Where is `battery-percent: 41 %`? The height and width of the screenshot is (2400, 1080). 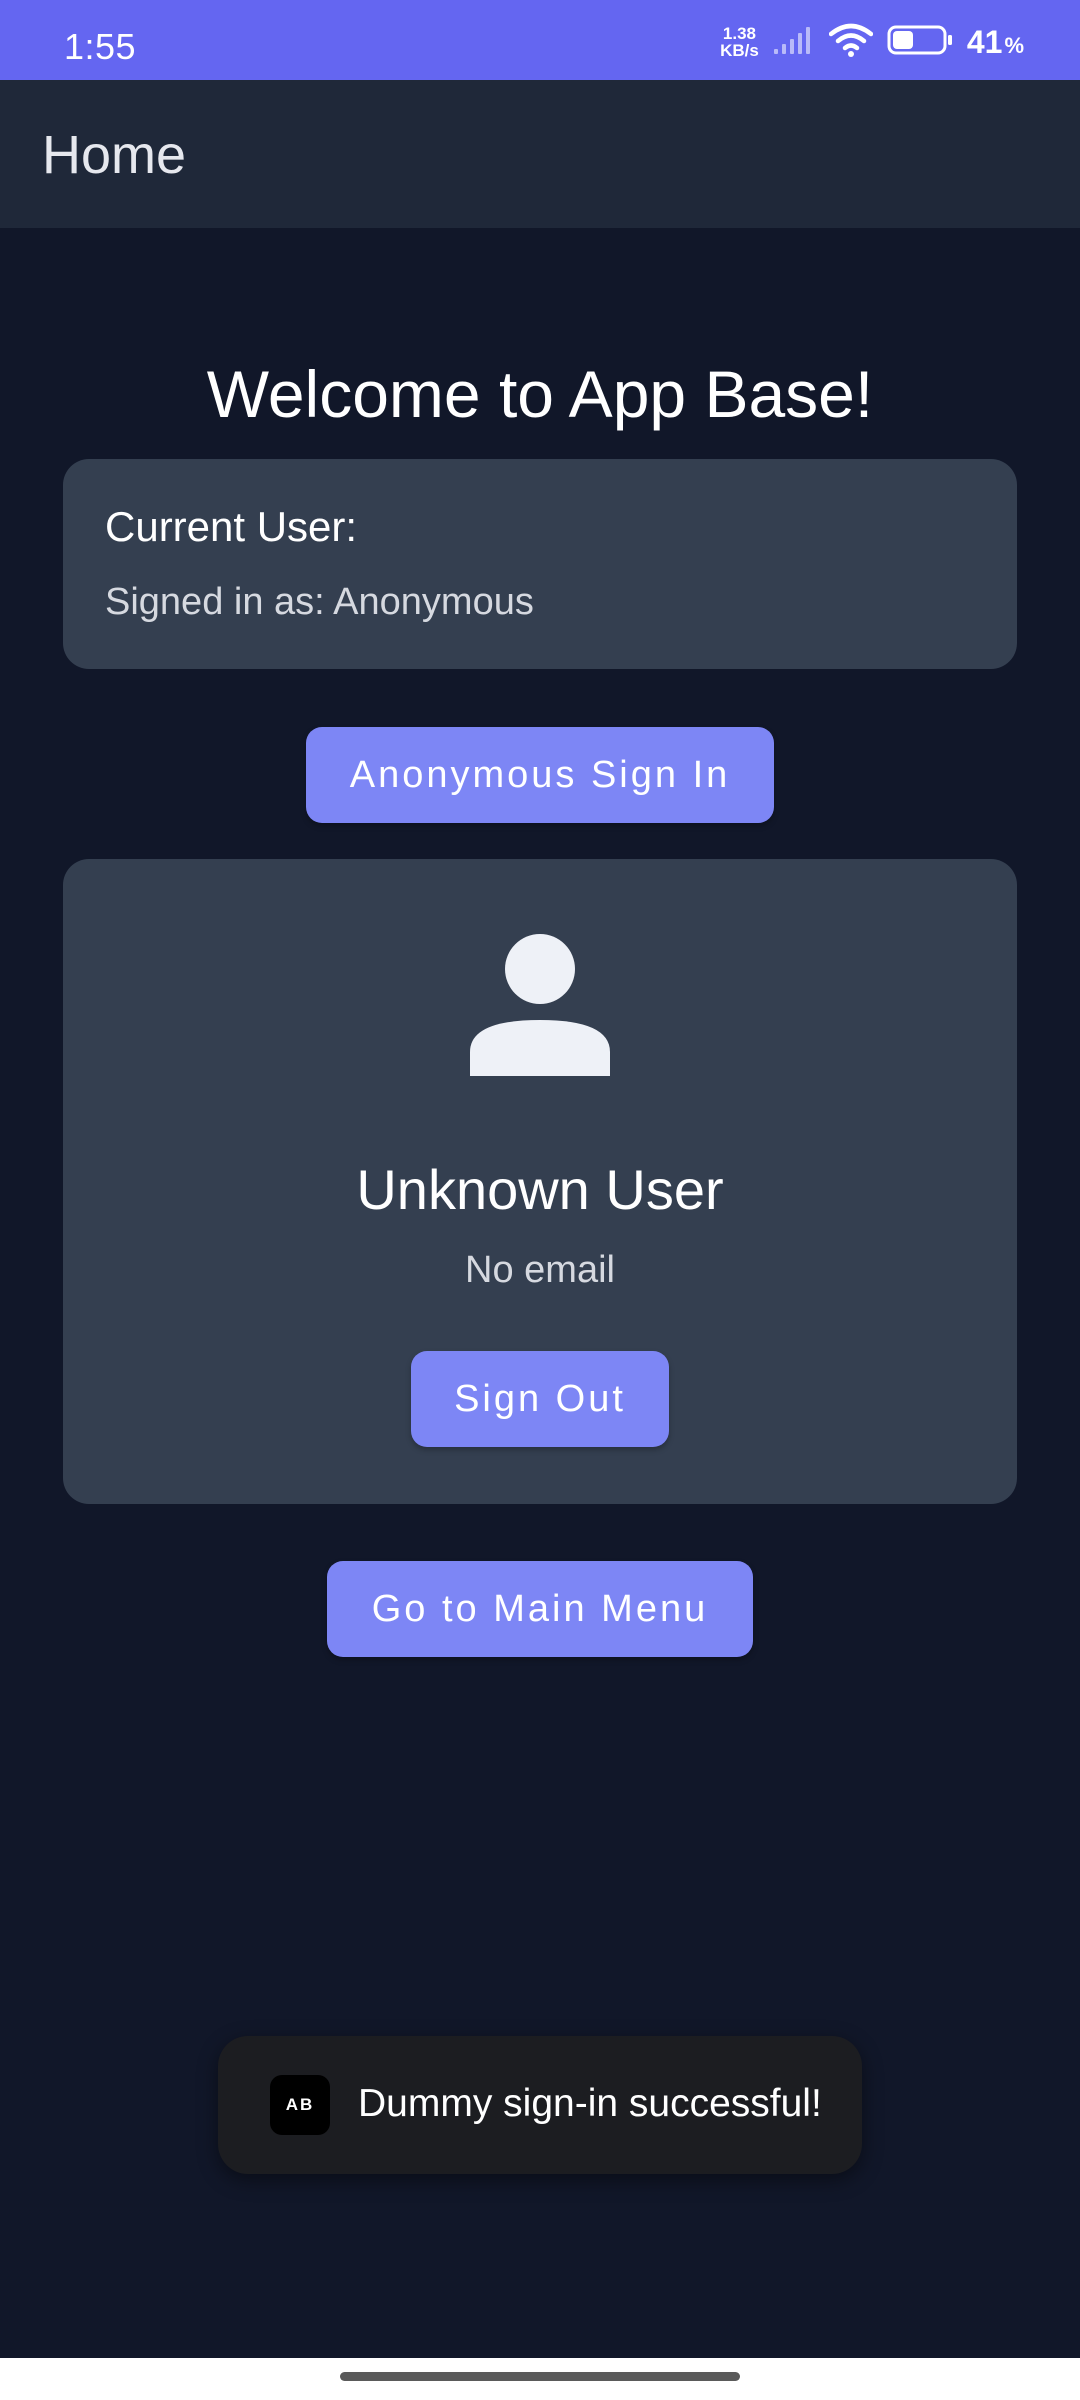
battery-percent: 41 % is located at coordinates (995, 42).